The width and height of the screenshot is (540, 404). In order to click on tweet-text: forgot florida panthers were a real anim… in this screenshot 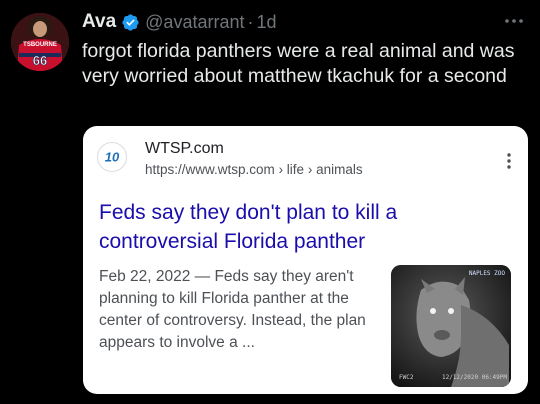, I will do `click(298, 63)`.